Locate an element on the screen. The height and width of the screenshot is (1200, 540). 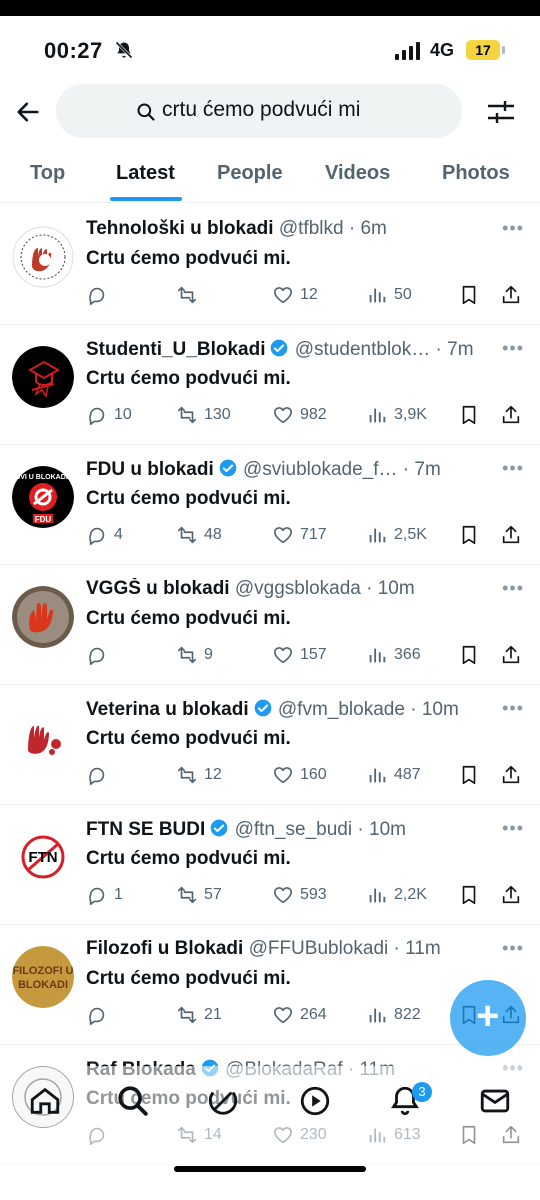
tab-people: People is located at coordinates (250, 173).